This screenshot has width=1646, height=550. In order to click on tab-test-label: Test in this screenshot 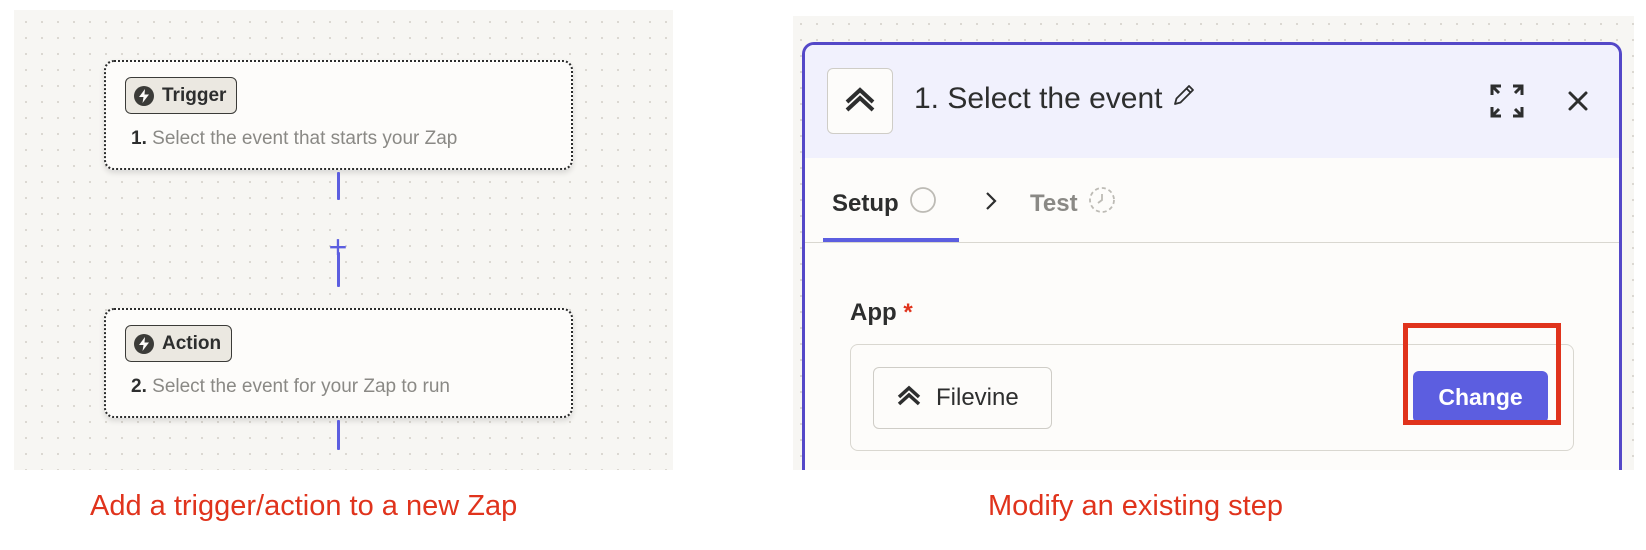, I will do `click(1054, 203)`.